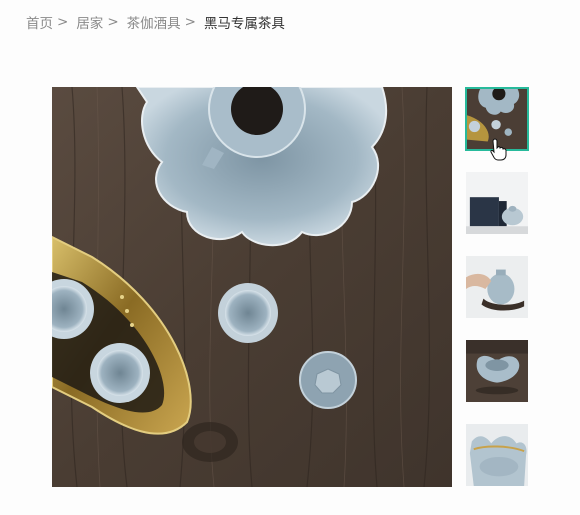 The height and width of the screenshot is (515, 580). Describe the element at coordinates (89, 22) in the screenshot. I see `breadcrumb-home-category-link: 居家` at that location.